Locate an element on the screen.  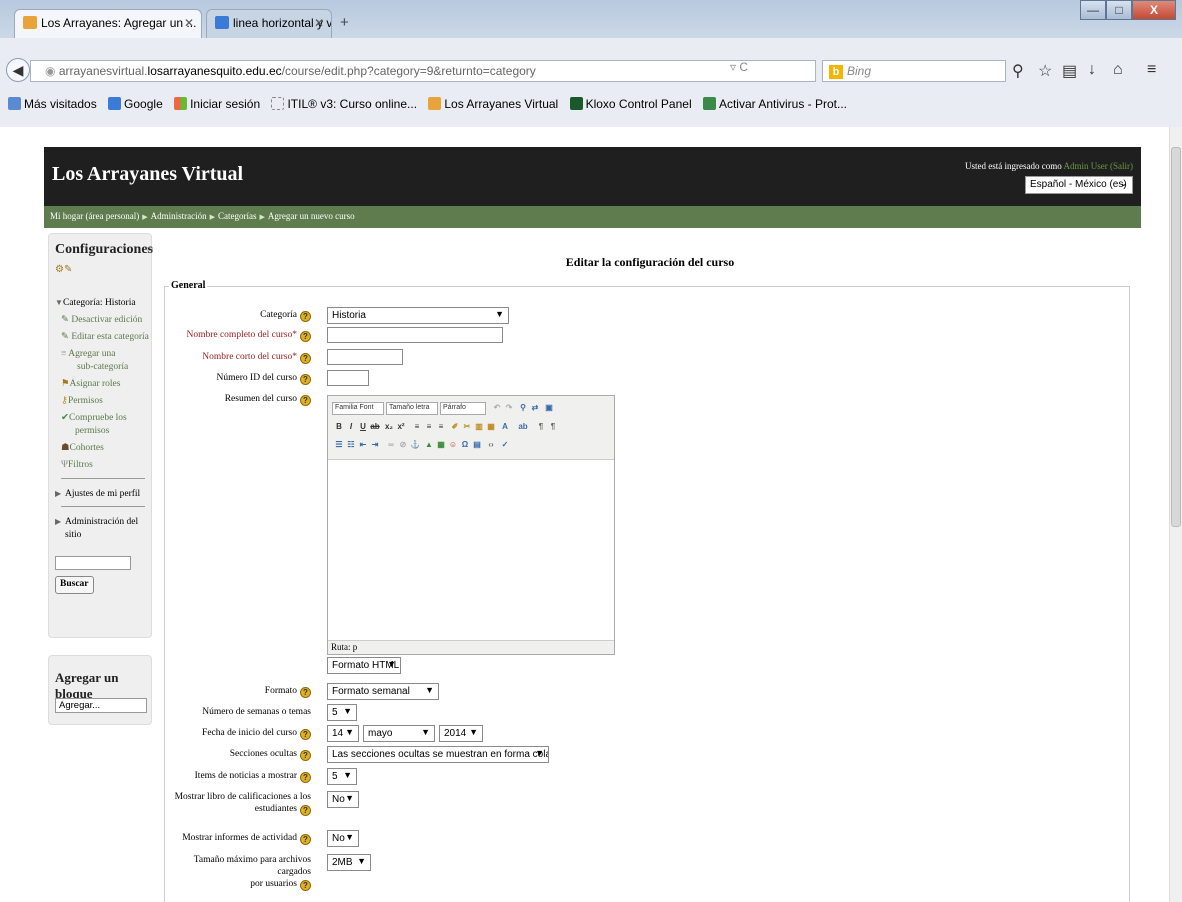
rtl-icon: ¶ is located at coordinates (553, 427).